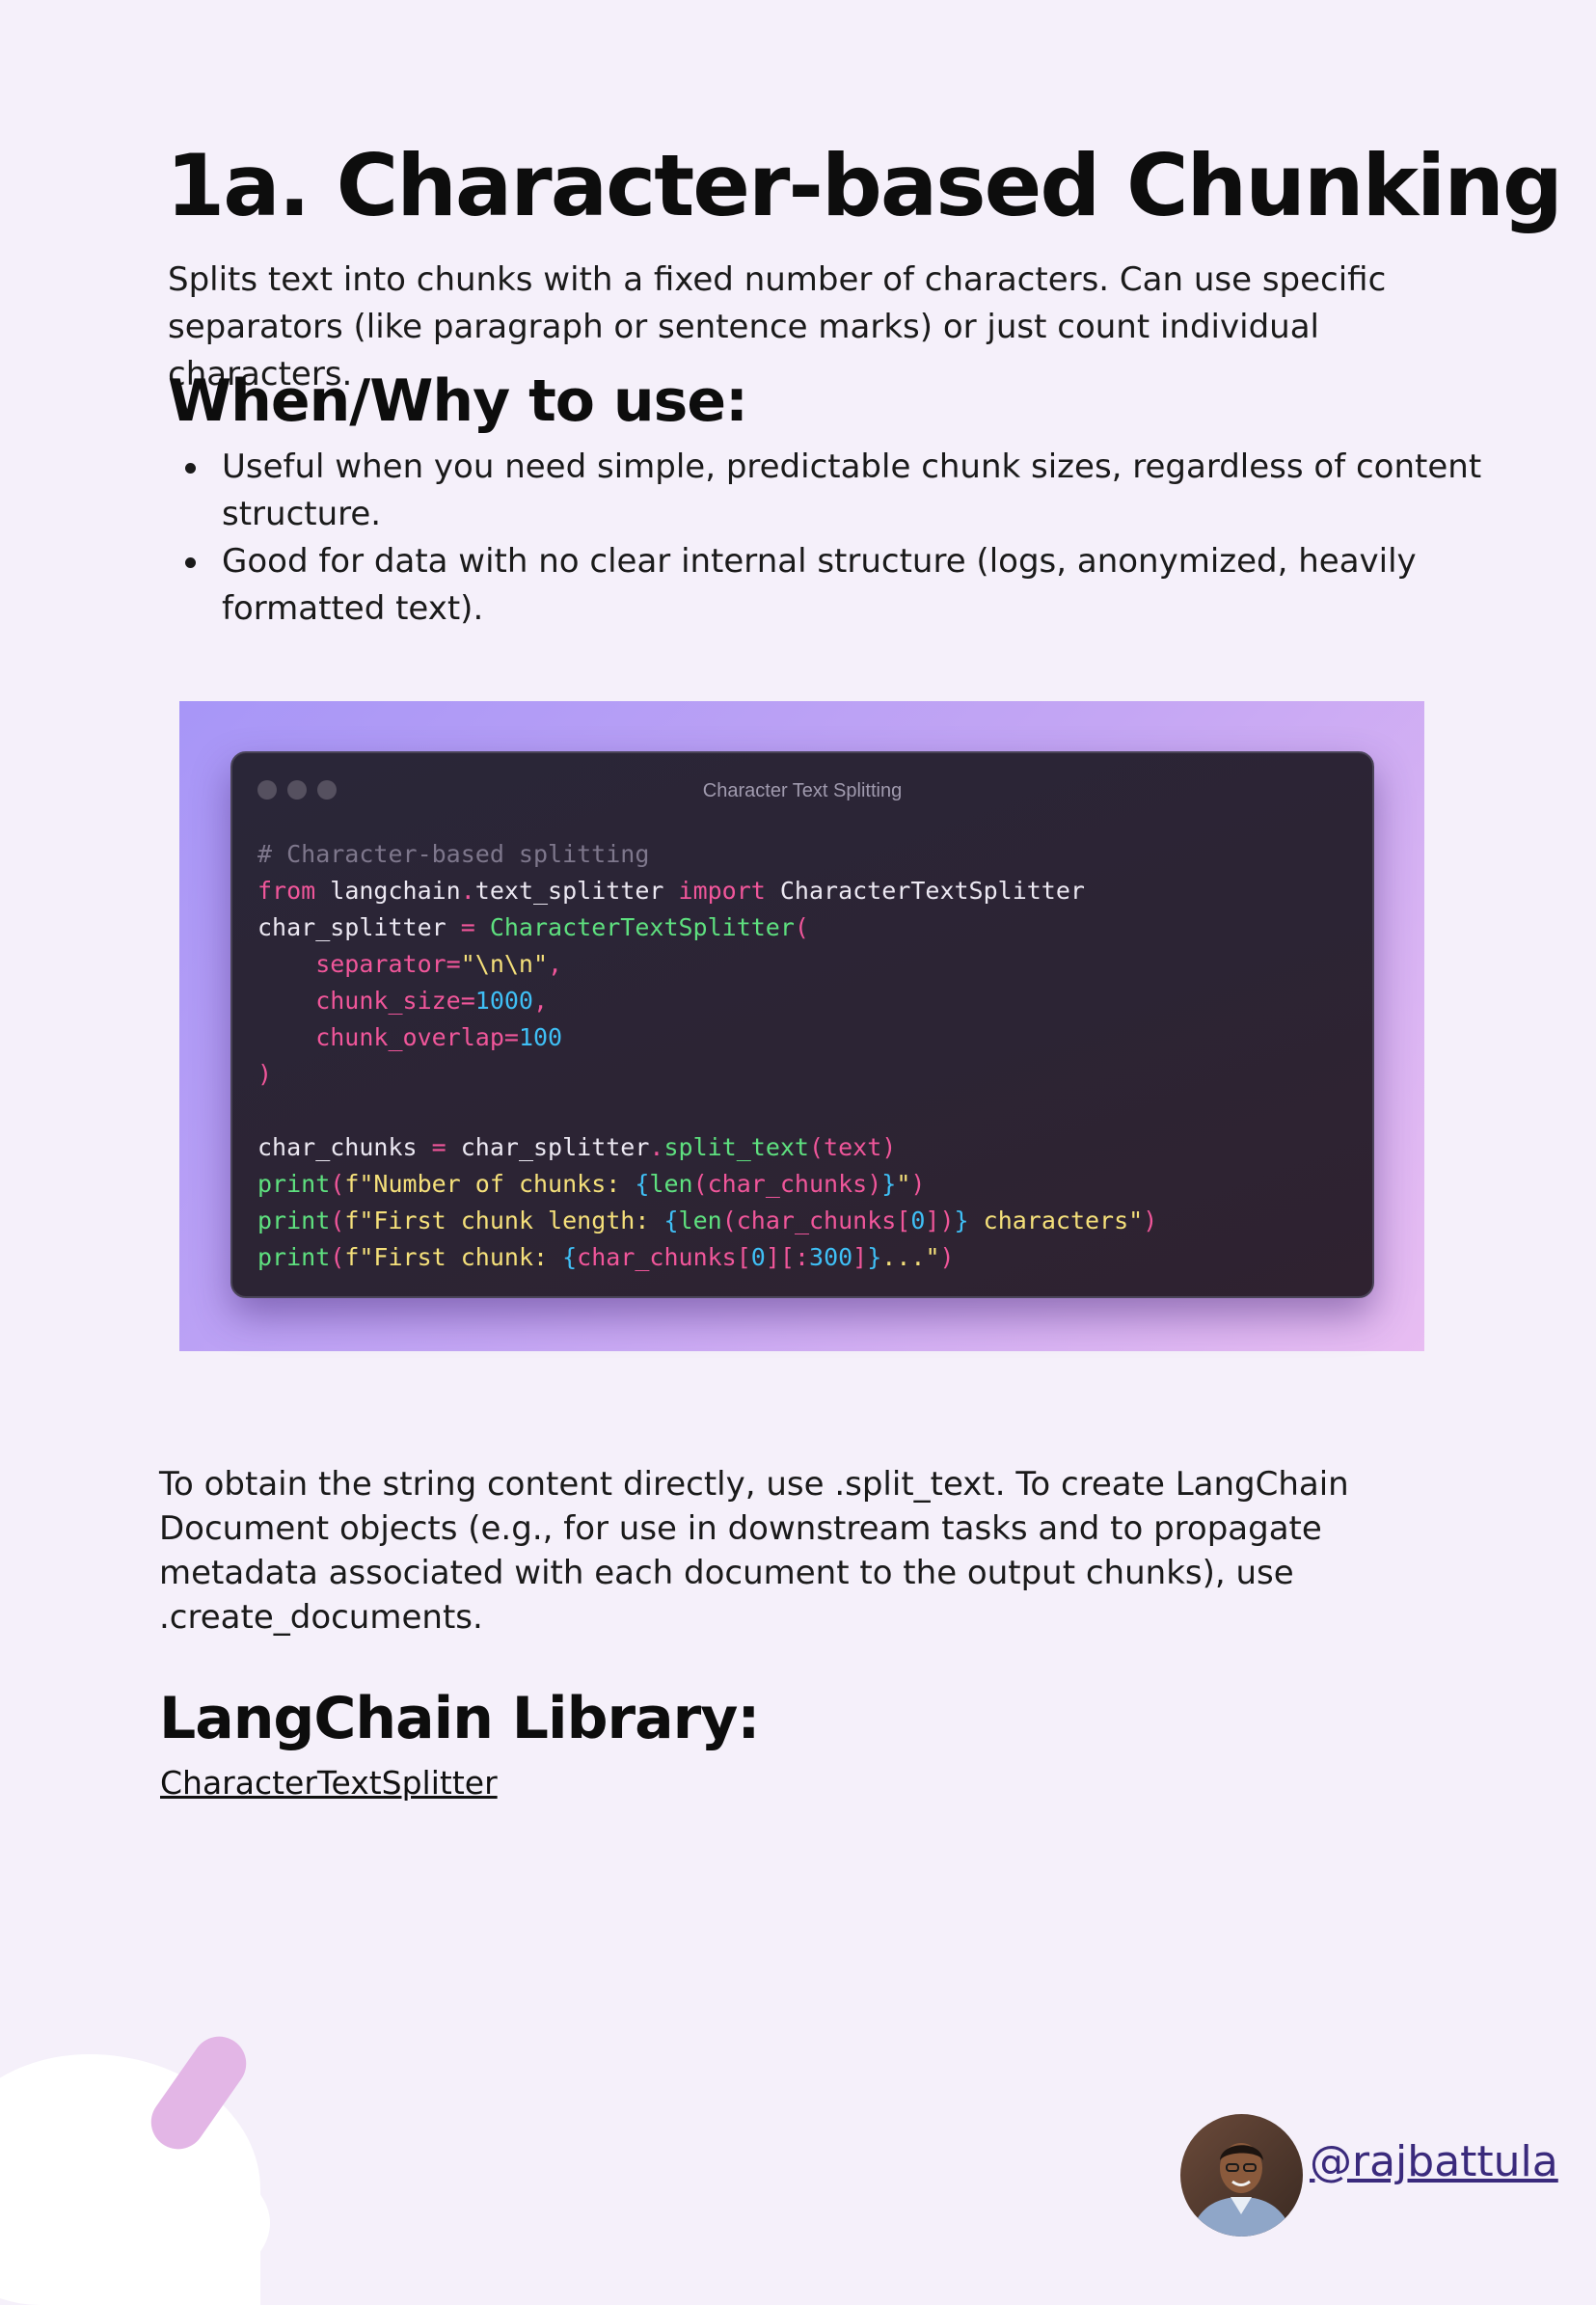 Image resolution: width=1596 pixels, height=2305 pixels. Describe the element at coordinates (576, 891) in the screenshot. I see `code-token: text_splitter` at that location.